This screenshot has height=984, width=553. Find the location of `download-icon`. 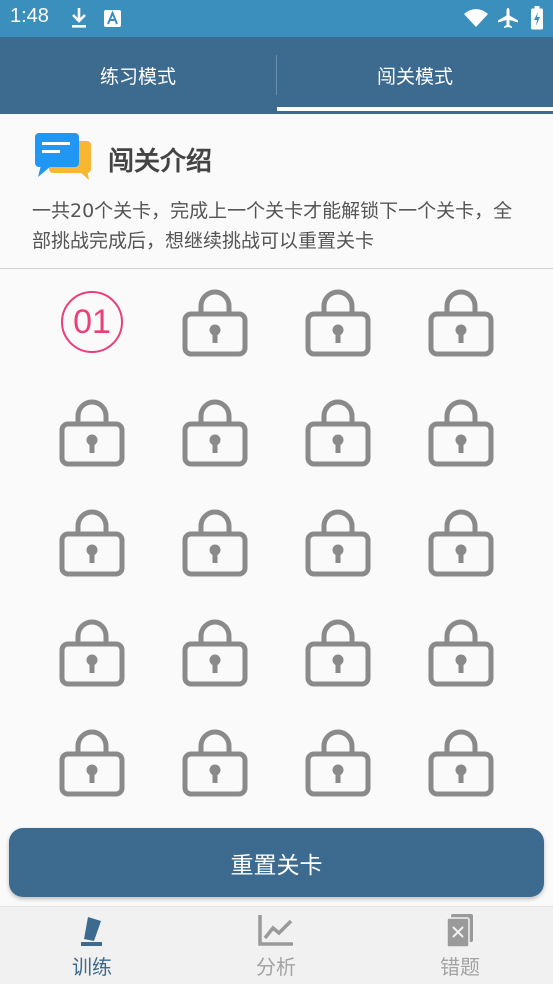

download-icon is located at coordinates (79, 18).